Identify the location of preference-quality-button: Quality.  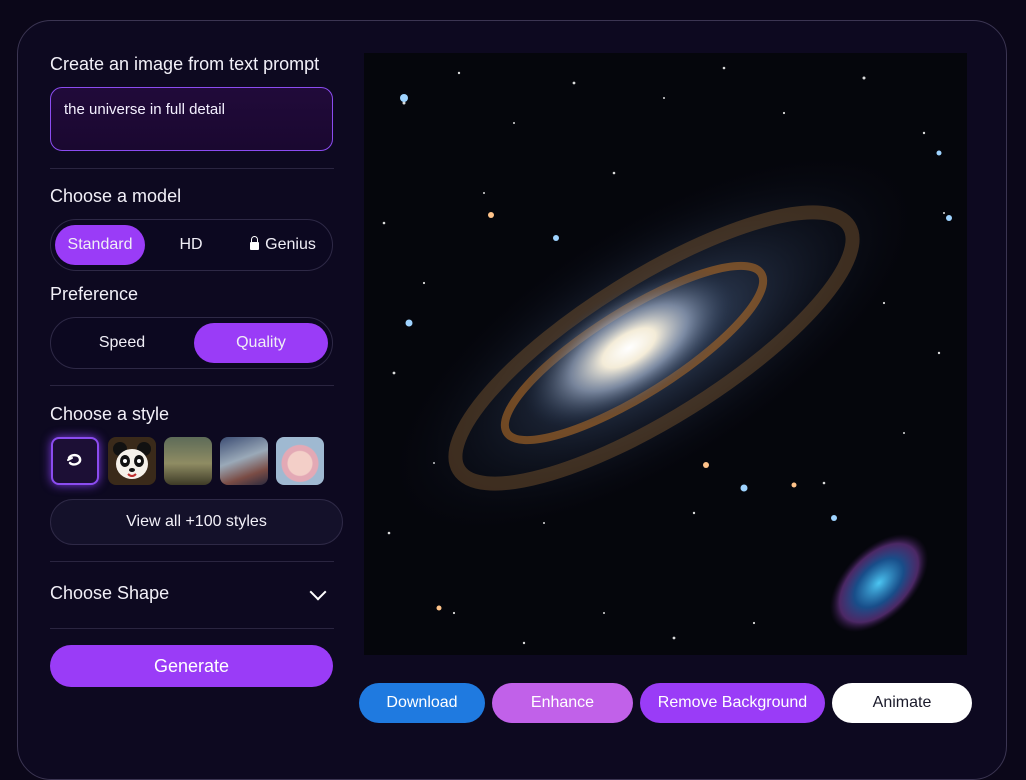
(261, 343).